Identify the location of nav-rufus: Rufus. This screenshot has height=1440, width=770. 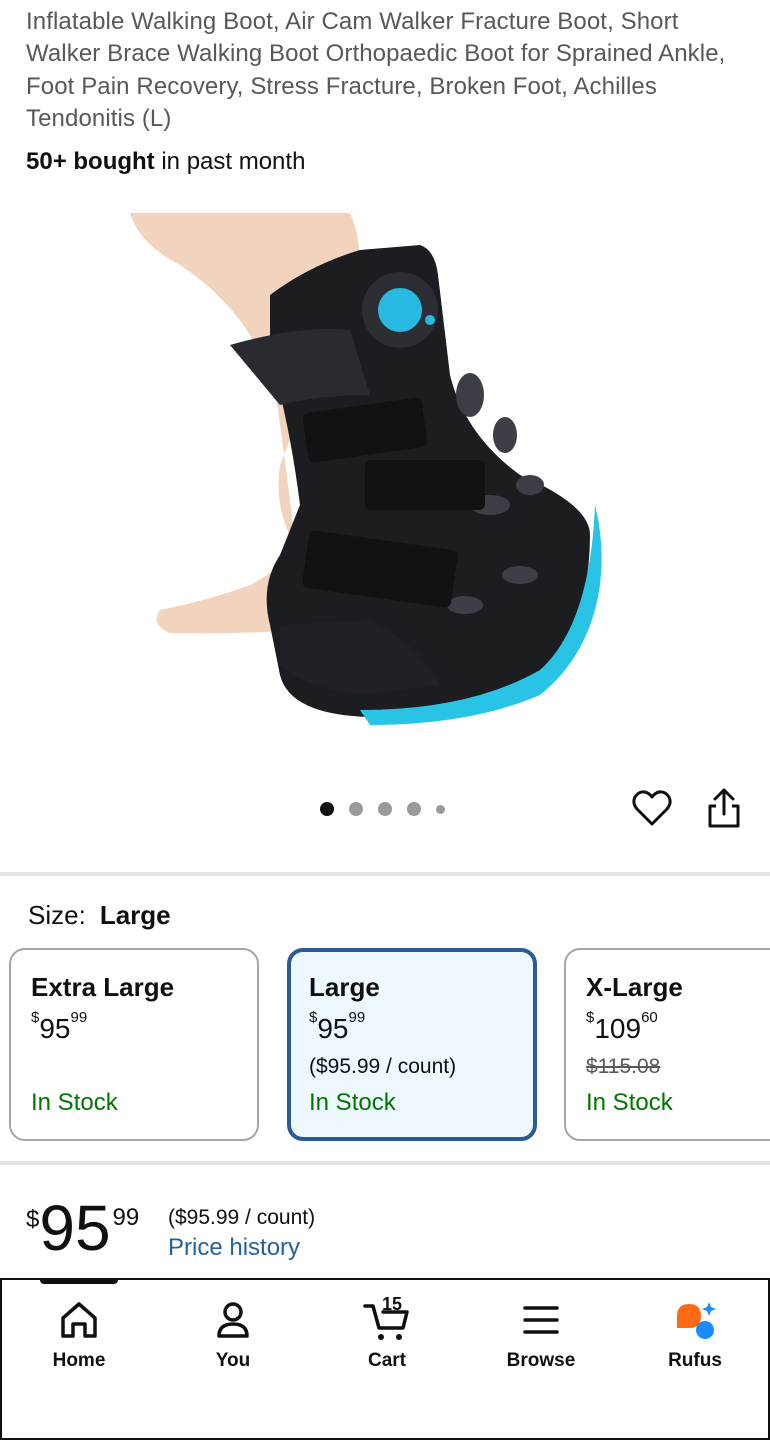
(695, 1334).